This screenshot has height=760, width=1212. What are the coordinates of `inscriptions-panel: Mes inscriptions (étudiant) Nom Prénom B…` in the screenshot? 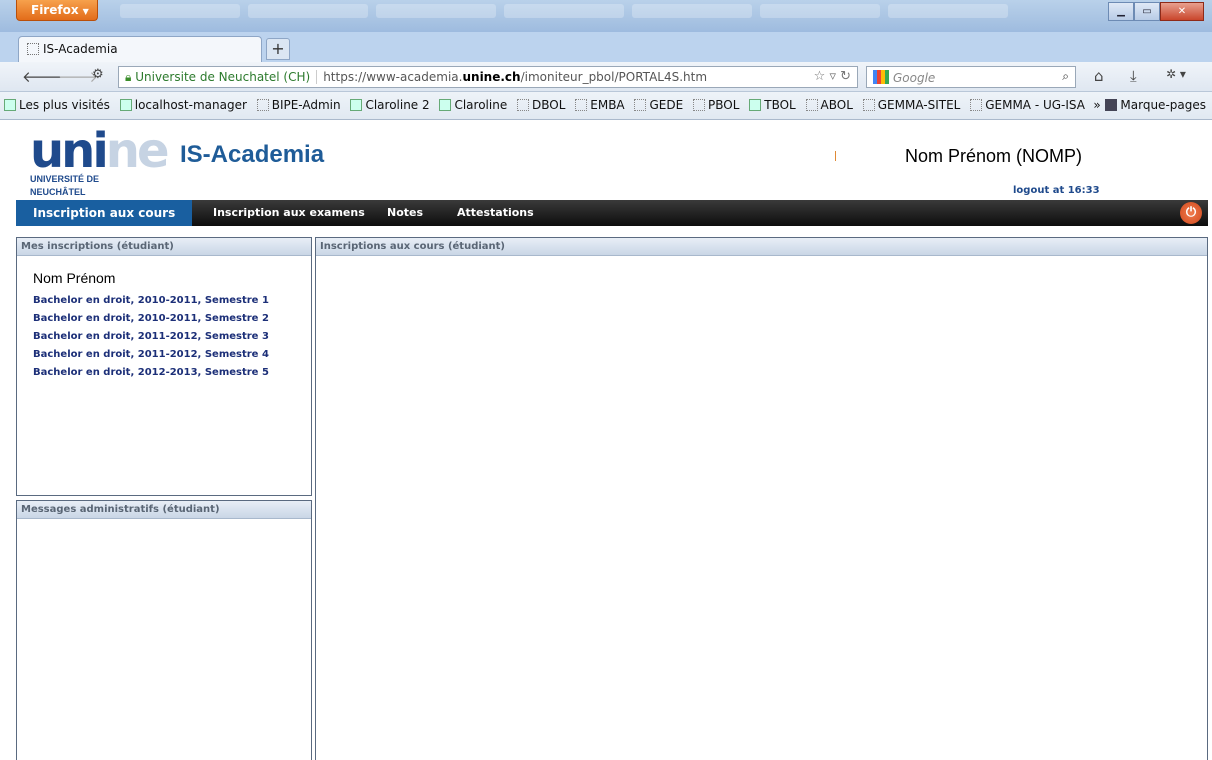 It's located at (164, 366).